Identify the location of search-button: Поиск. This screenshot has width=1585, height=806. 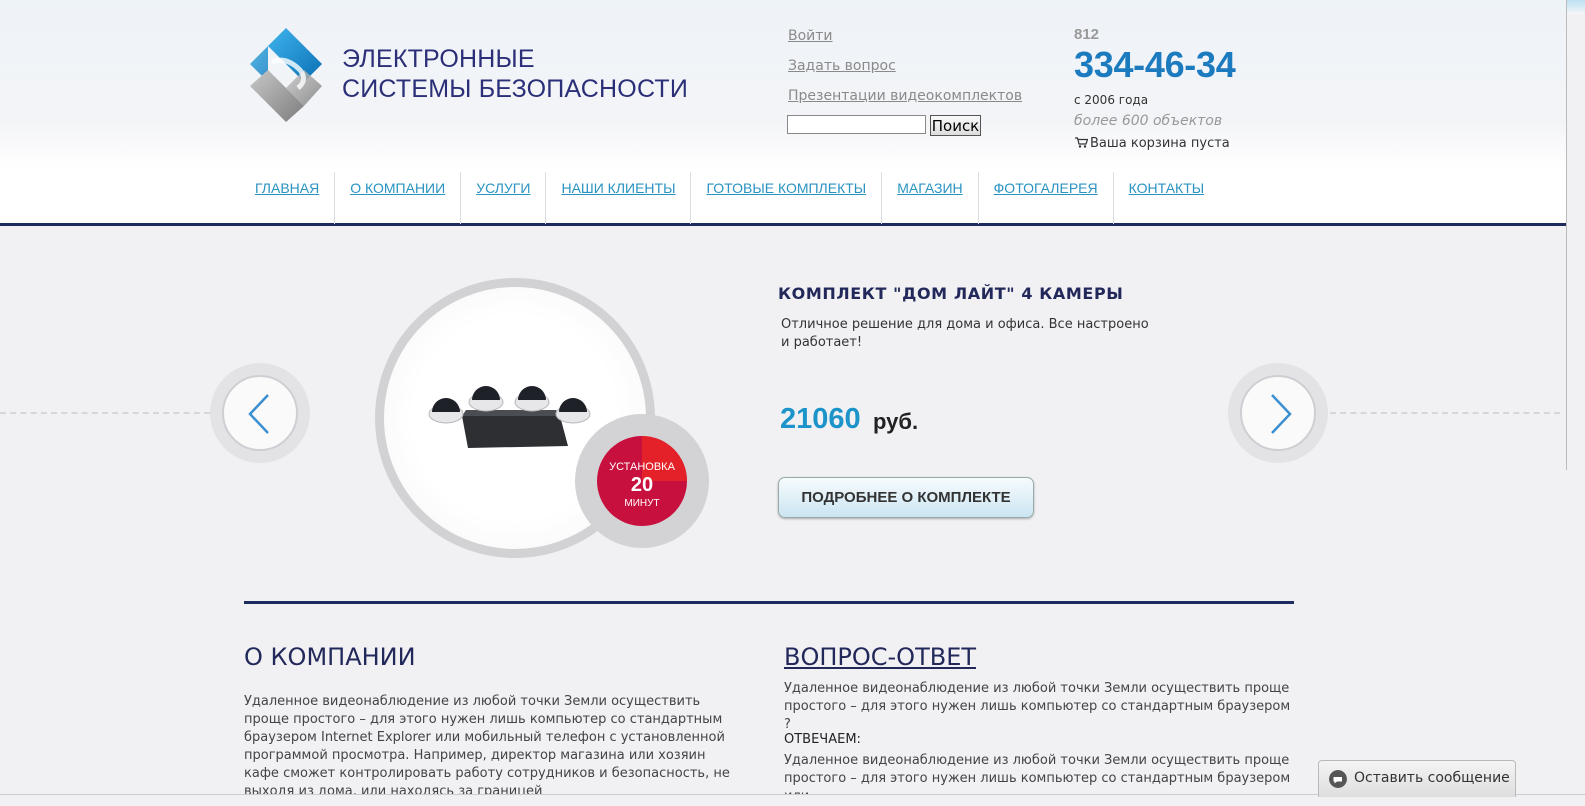
(955, 125).